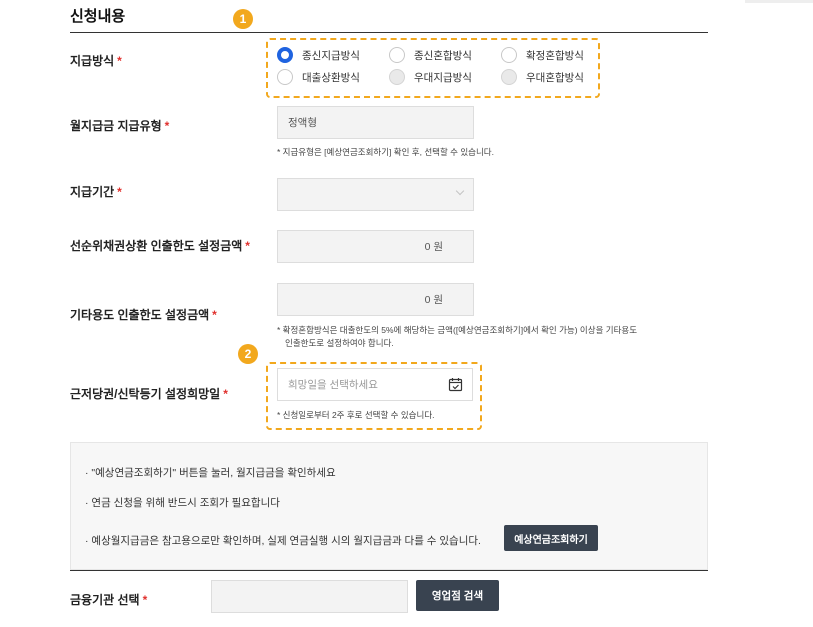 This screenshot has width=813, height=627. What do you see at coordinates (140, 315) in the screenshot?
I see `other-limit-label-text: 기타용도 인출한도 설정금액` at bounding box center [140, 315].